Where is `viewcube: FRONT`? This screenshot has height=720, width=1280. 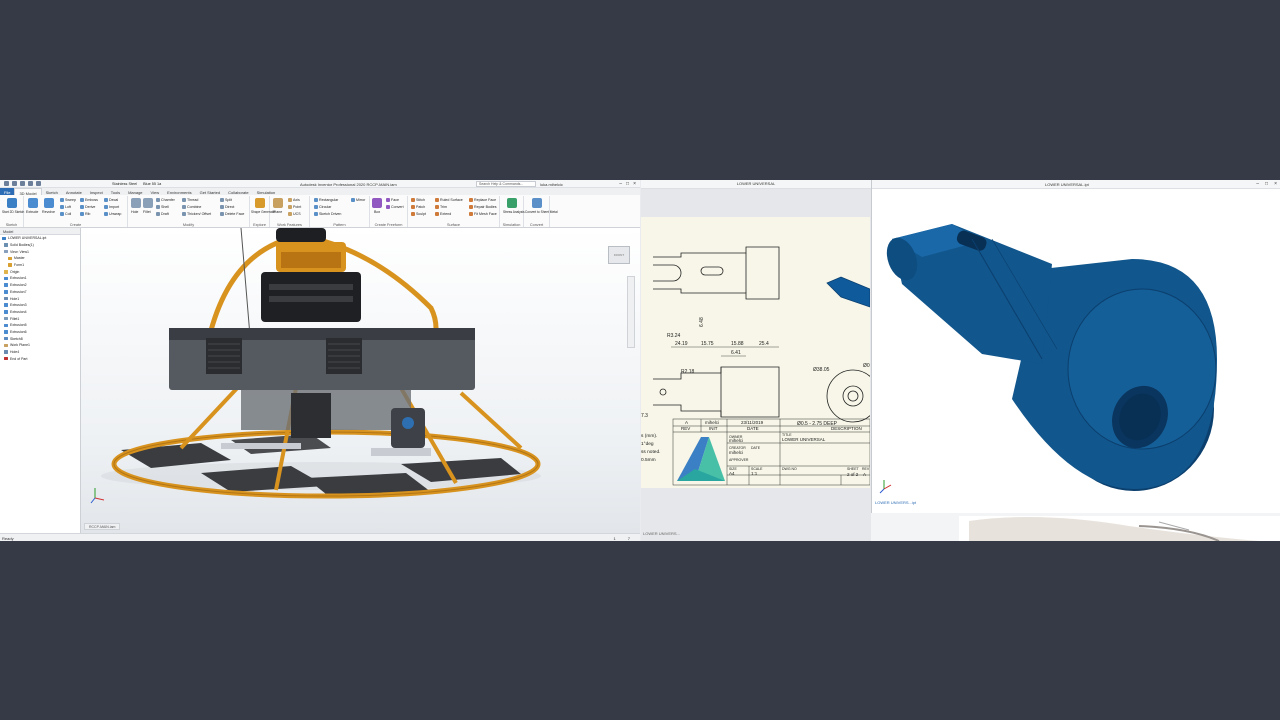
viewcube: FRONT is located at coordinates (619, 255).